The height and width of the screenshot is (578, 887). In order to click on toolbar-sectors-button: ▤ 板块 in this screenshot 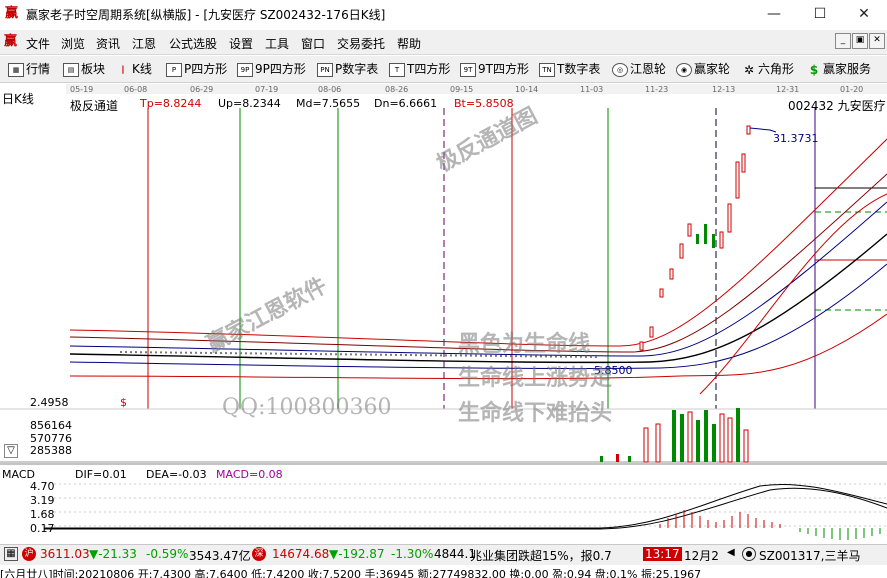, I will do `click(84, 69)`.